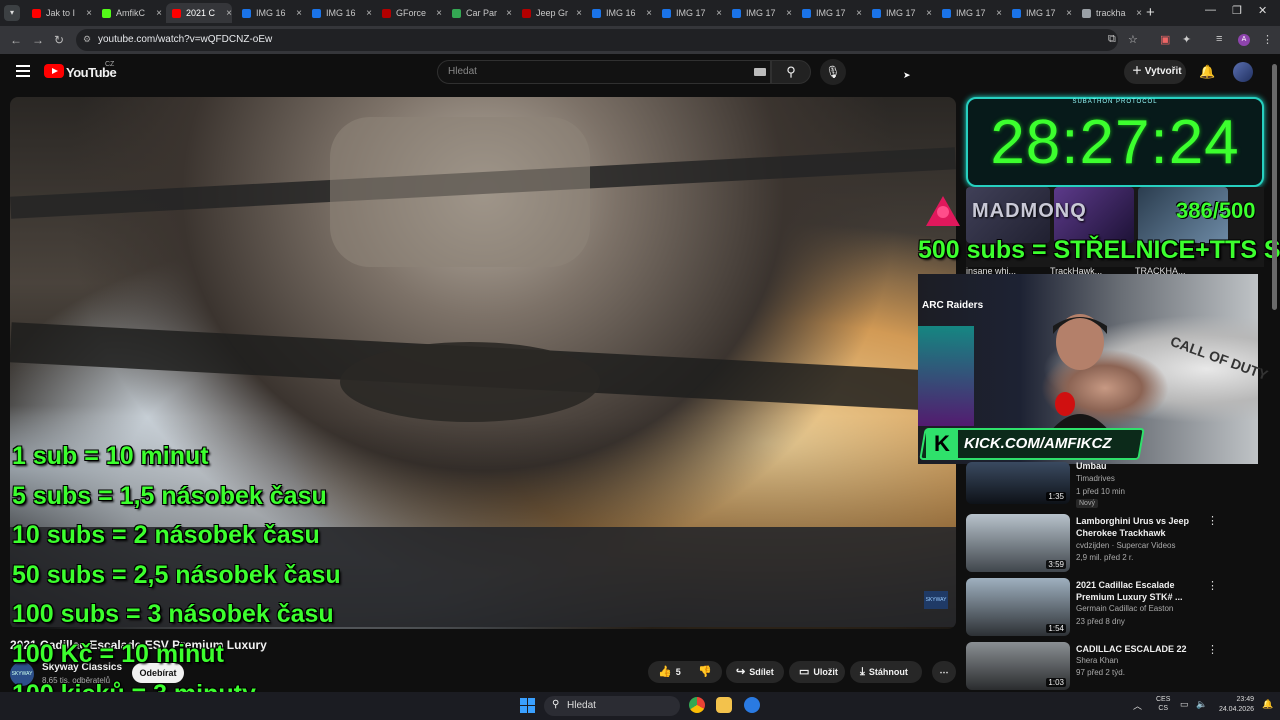  Describe the element at coordinates (705, 672) in the screenshot. I see `dislike-icon: 👎` at that location.